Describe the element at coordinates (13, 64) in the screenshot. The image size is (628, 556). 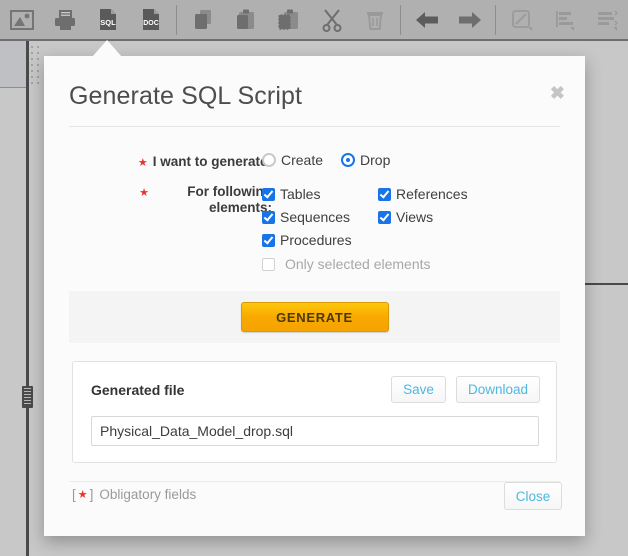
I see `left-panel-header` at that location.